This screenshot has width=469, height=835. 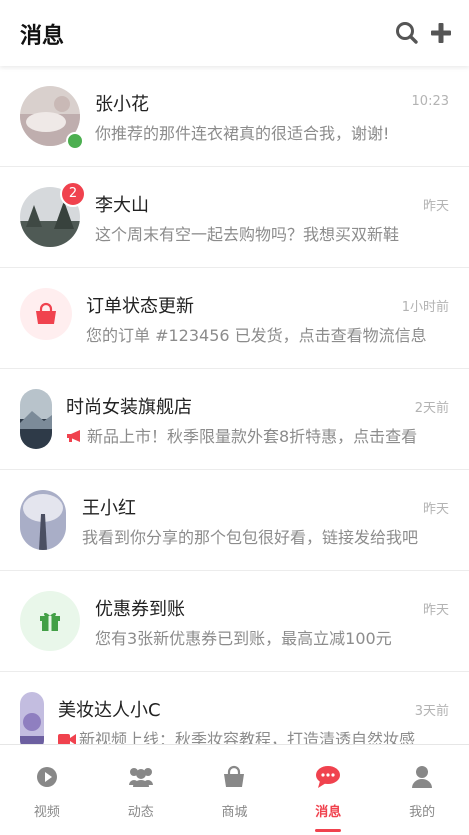 I want to click on megaphone-icon, so click(x=73, y=436).